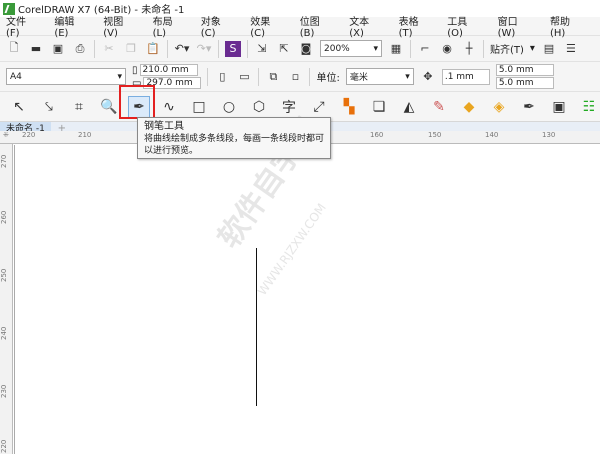  I want to click on save-icon: ▣, so click(58, 49).